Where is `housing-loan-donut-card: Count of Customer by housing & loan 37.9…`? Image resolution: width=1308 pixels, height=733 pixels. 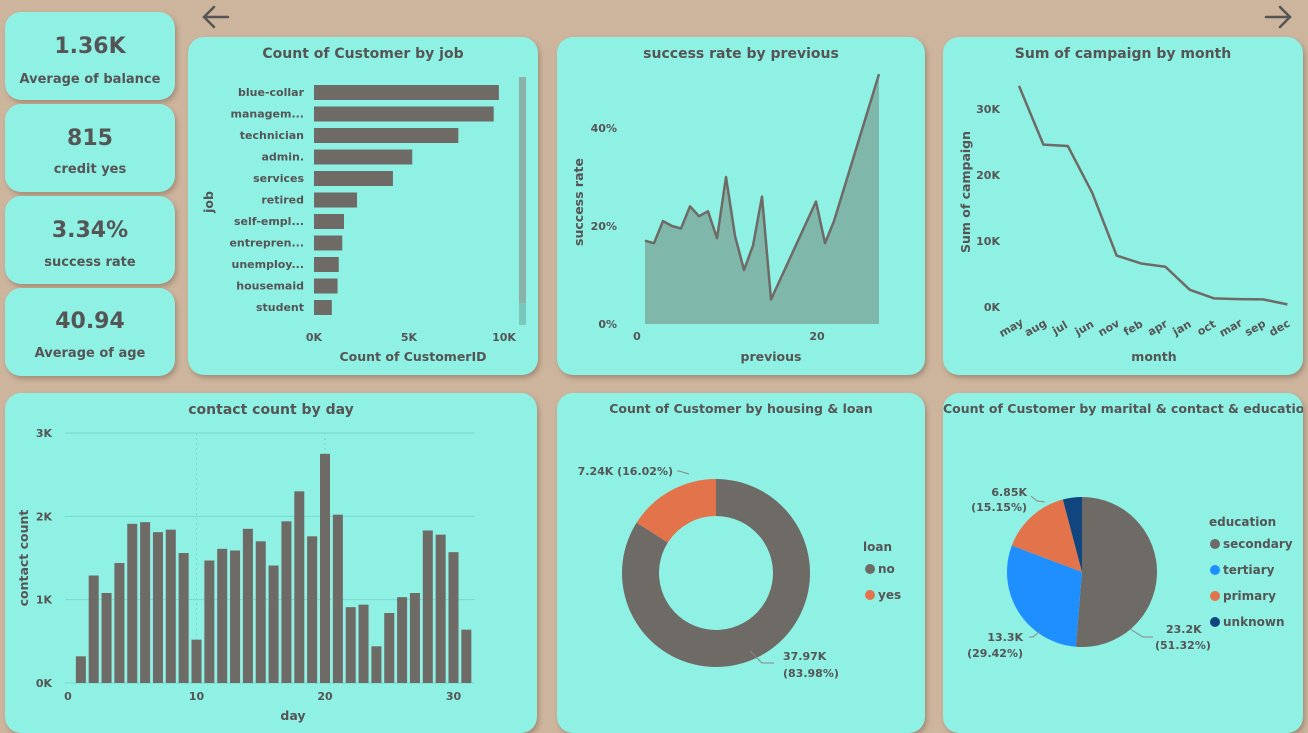 housing-loan-donut-card: Count of Customer by housing & loan 37.9… is located at coordinates (741, 563).